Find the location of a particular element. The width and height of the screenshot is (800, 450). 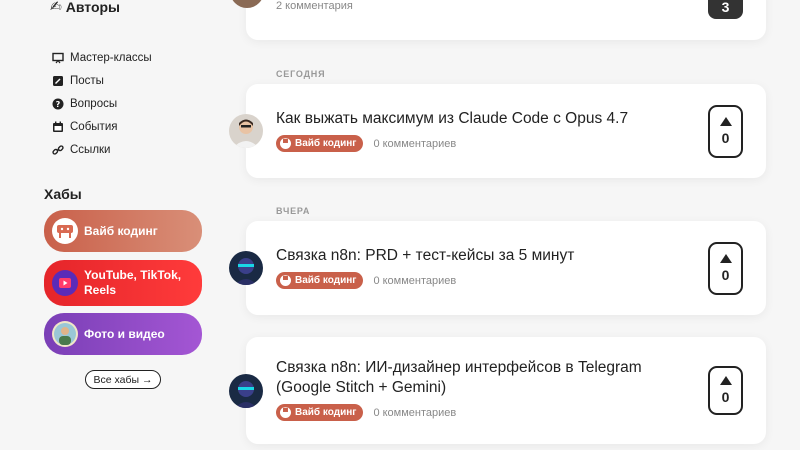

question-icon: ? is located at coordinates (58, 104).